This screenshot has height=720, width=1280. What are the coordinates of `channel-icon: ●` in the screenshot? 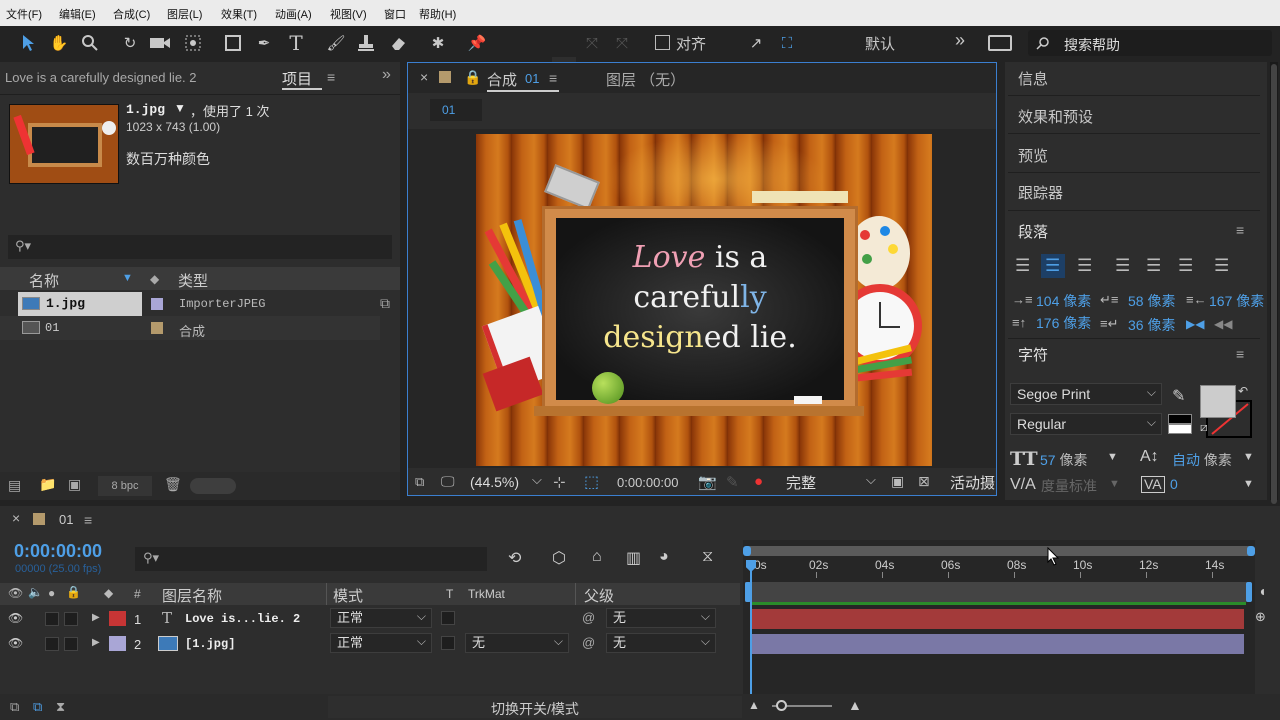 It's located at (758, 481).